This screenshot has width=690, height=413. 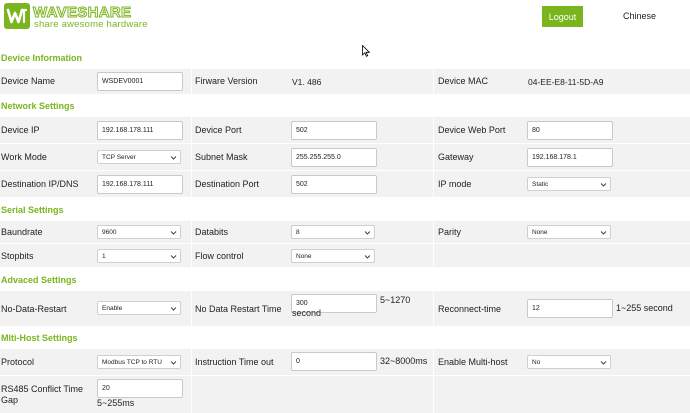 What do you see at coordinates (140, 388) in the screenshot?
I see `rs485-conflict-time-gap-input: 20` at bounding box center [140, 388].